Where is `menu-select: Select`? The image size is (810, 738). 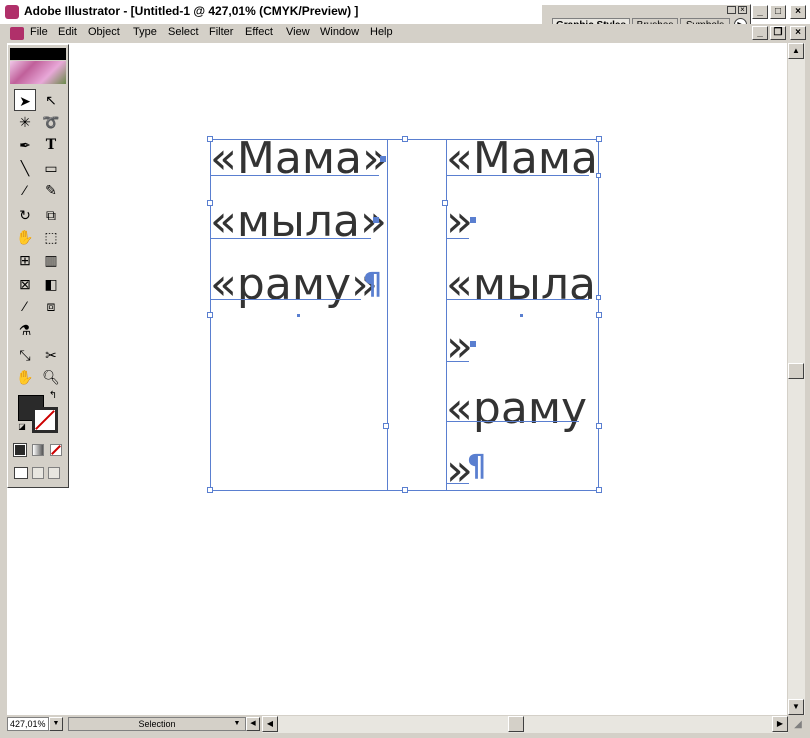
menu-select: Select is located at coordinates (183, 32).